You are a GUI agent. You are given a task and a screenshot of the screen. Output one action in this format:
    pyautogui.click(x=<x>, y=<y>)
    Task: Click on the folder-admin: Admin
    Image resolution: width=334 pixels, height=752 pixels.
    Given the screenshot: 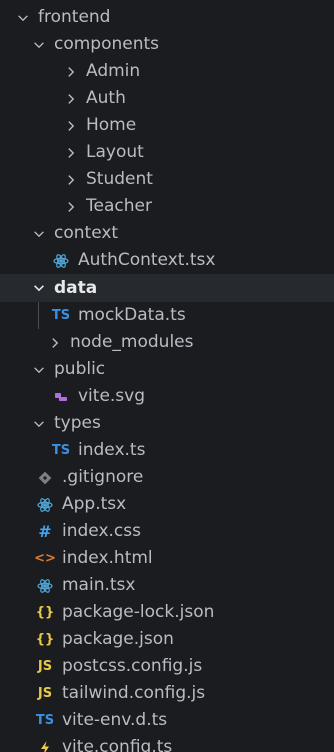 What is the action you would take?
    pyautogui.click(x=167, y=71)
    